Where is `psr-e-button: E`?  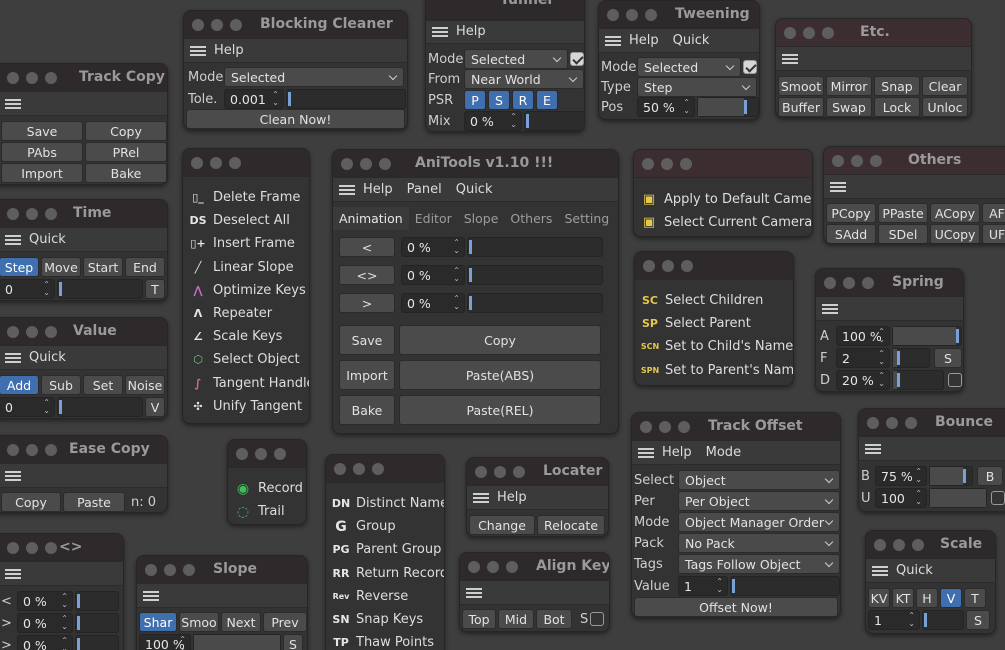 psr-e-button: E is located at coordinates (547, 100).